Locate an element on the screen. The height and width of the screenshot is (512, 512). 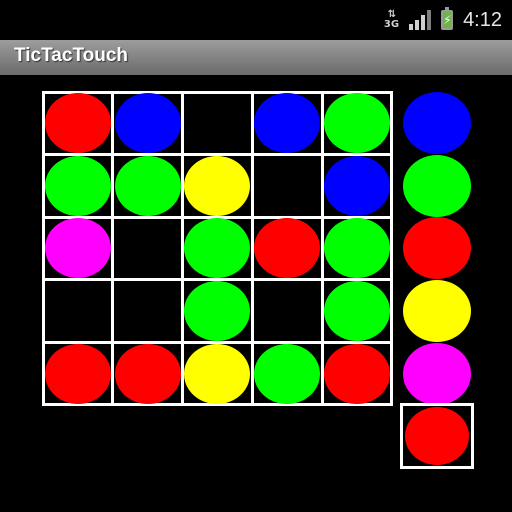
color-palette is located at coordinates (437, 248).